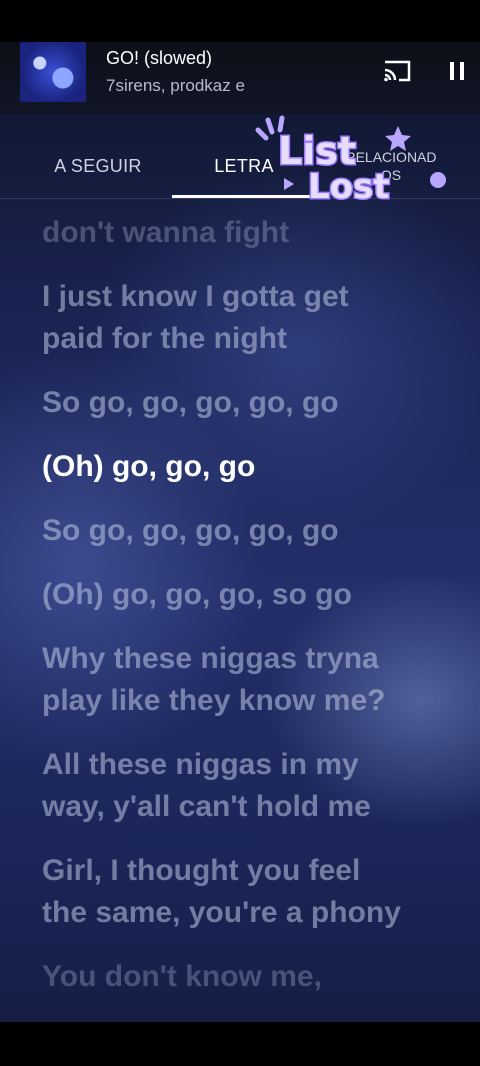 The height and width of the screenshot is (1066, 480). I want to click on lyric-line: You don't know me,, so click(252, 977).